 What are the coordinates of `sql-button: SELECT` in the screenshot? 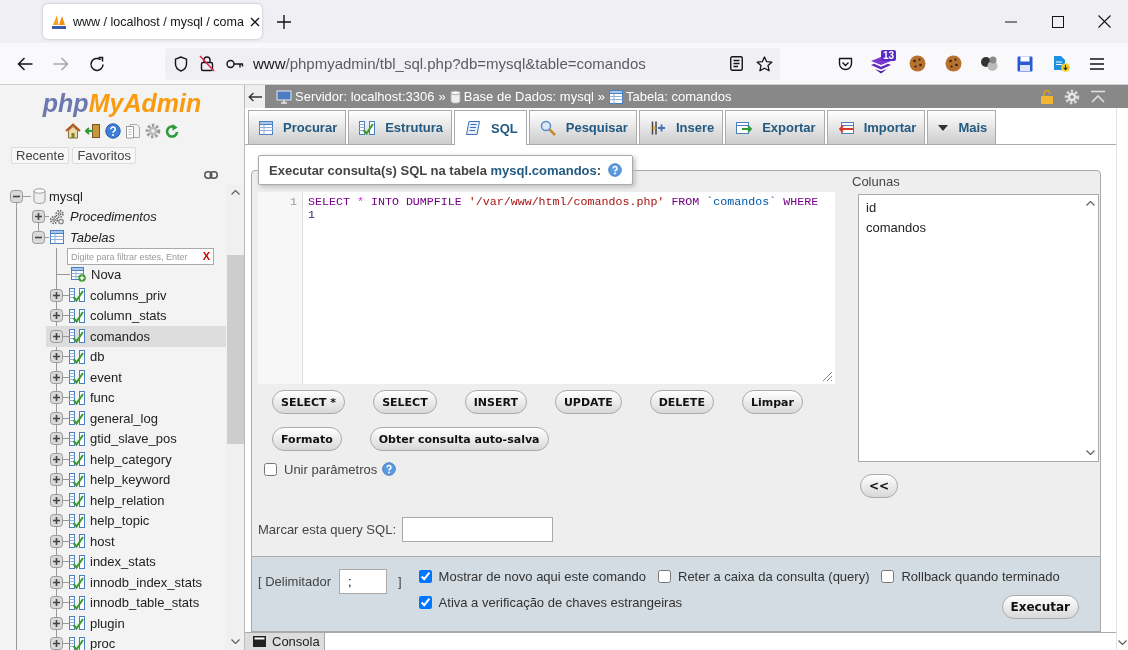 It's located at (405, 402).